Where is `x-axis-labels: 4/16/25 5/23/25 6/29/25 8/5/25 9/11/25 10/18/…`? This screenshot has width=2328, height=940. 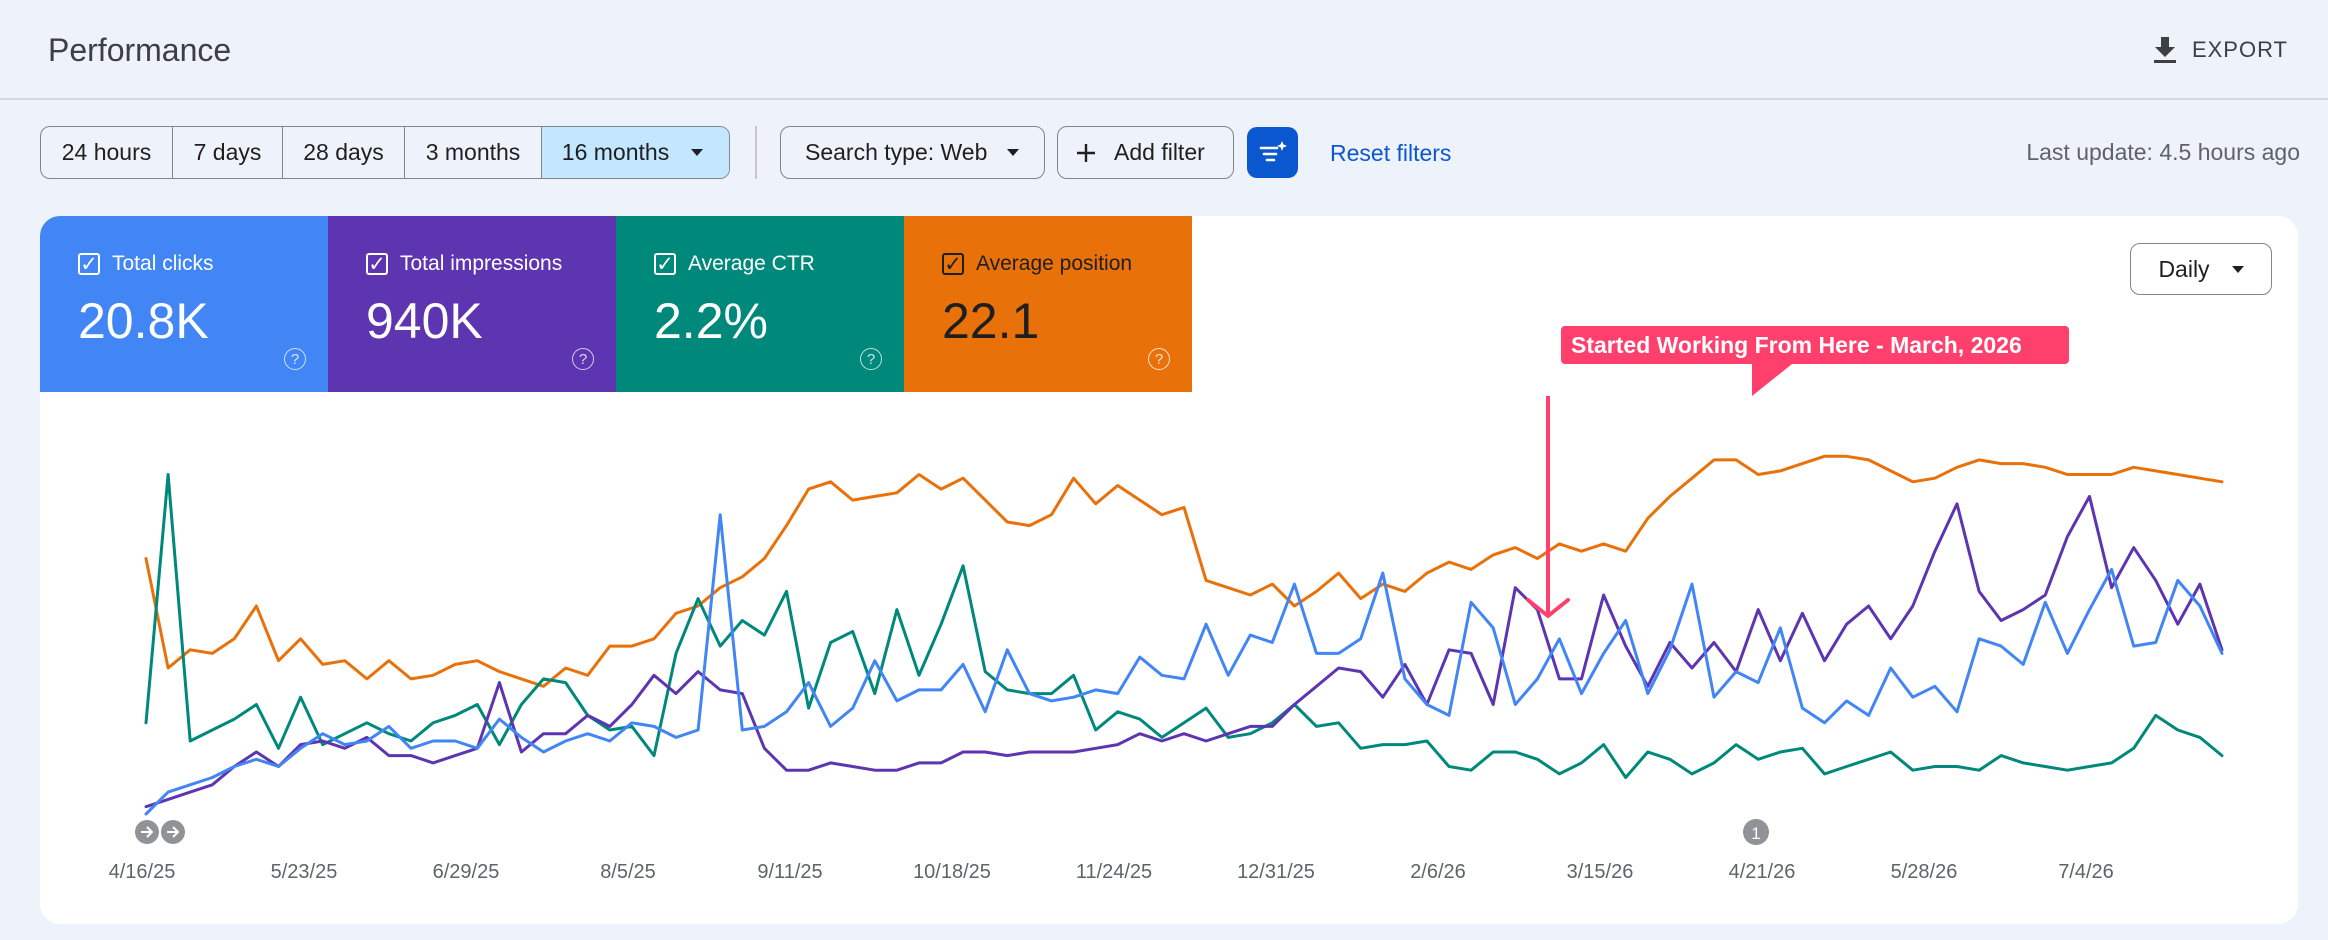
x-axis-labels: 4/16/25 5/23/25 6/29/25 8/5/25 9/11/25 10/18/… is located at coordinates (1111, 872).